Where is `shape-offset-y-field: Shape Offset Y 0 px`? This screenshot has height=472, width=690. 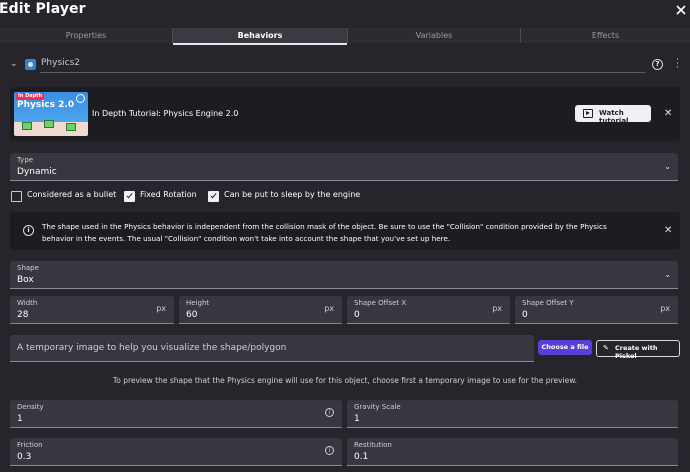 shape-offset-y-field: Shape Offset Y 0 px is located at coordinates (596, 310).